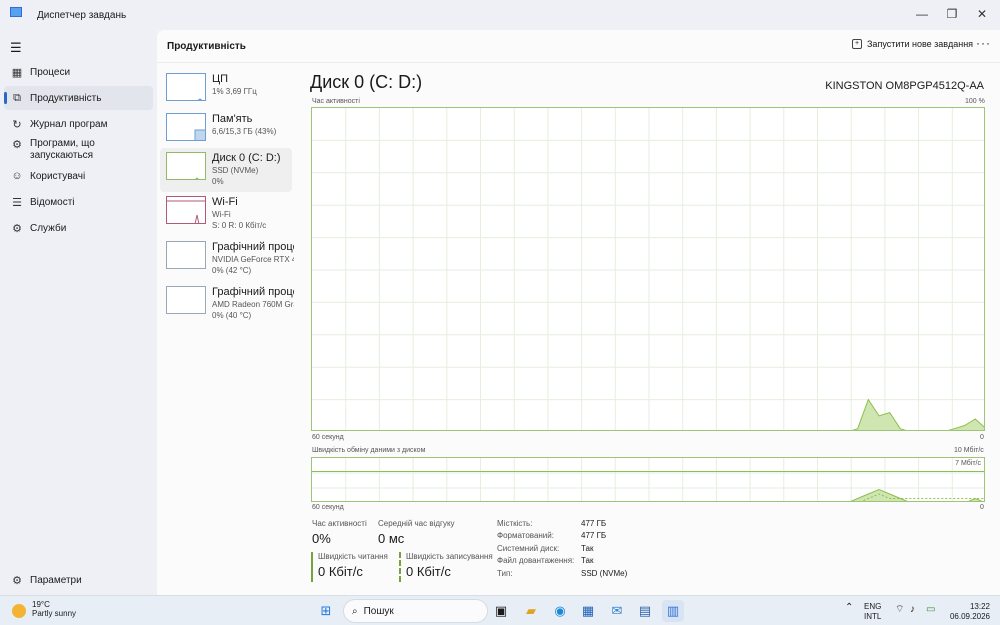  Describe the element at coordinates (560, 611) in the screenshot. I see `edge-browser-icon: ◉` at that location.